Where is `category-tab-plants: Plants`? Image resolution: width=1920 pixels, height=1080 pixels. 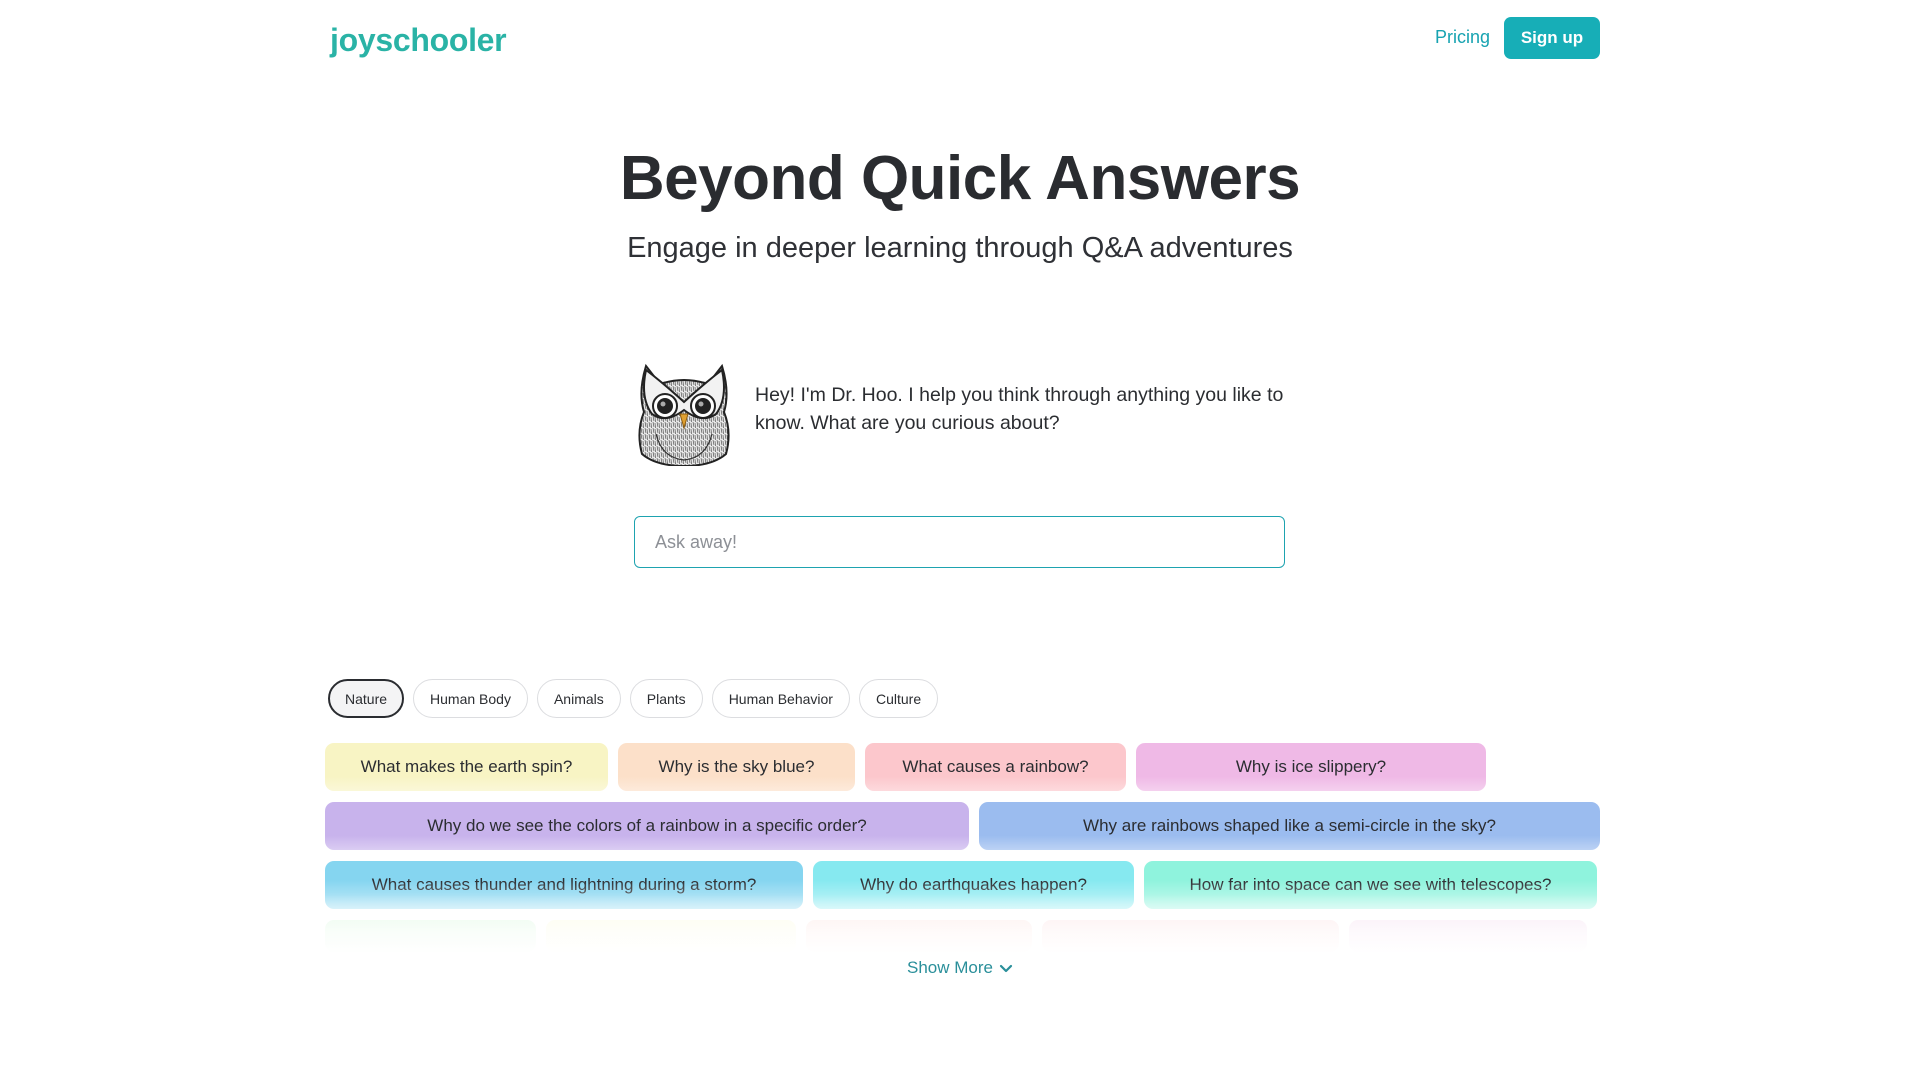 category-tab-plants: Plants is located at coordinates (666, 698).